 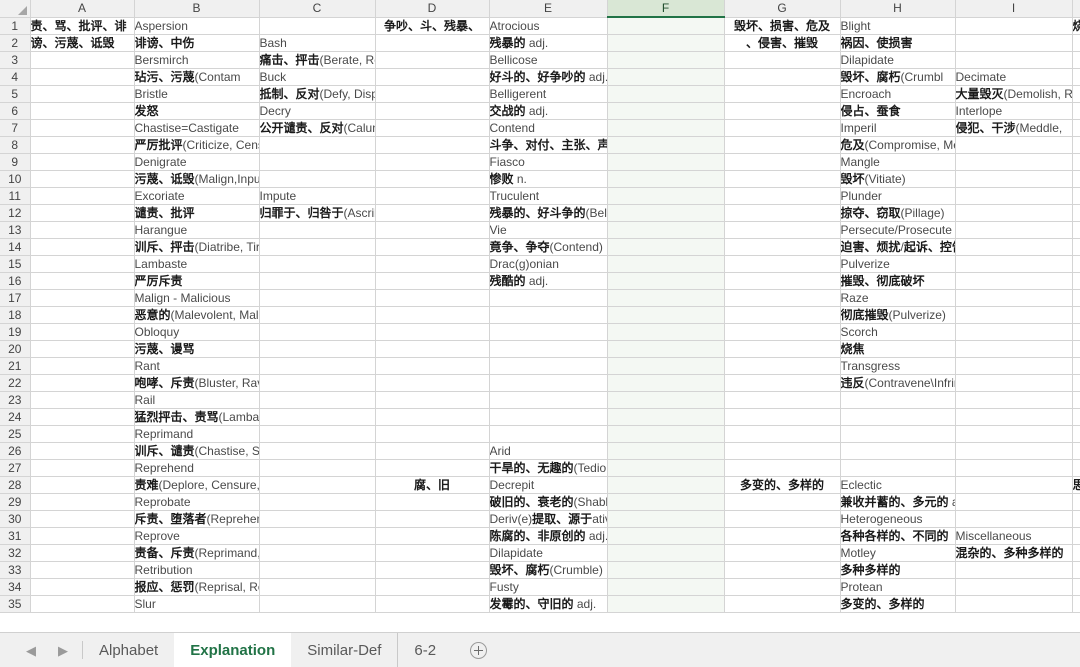 What do you see at coordinates (548, 213) in the screenshot?
I see `cell-E12: 残暴的、好斗争的(Bellicose/gerent, Obstreperous)` at bounding box center [548, 213].